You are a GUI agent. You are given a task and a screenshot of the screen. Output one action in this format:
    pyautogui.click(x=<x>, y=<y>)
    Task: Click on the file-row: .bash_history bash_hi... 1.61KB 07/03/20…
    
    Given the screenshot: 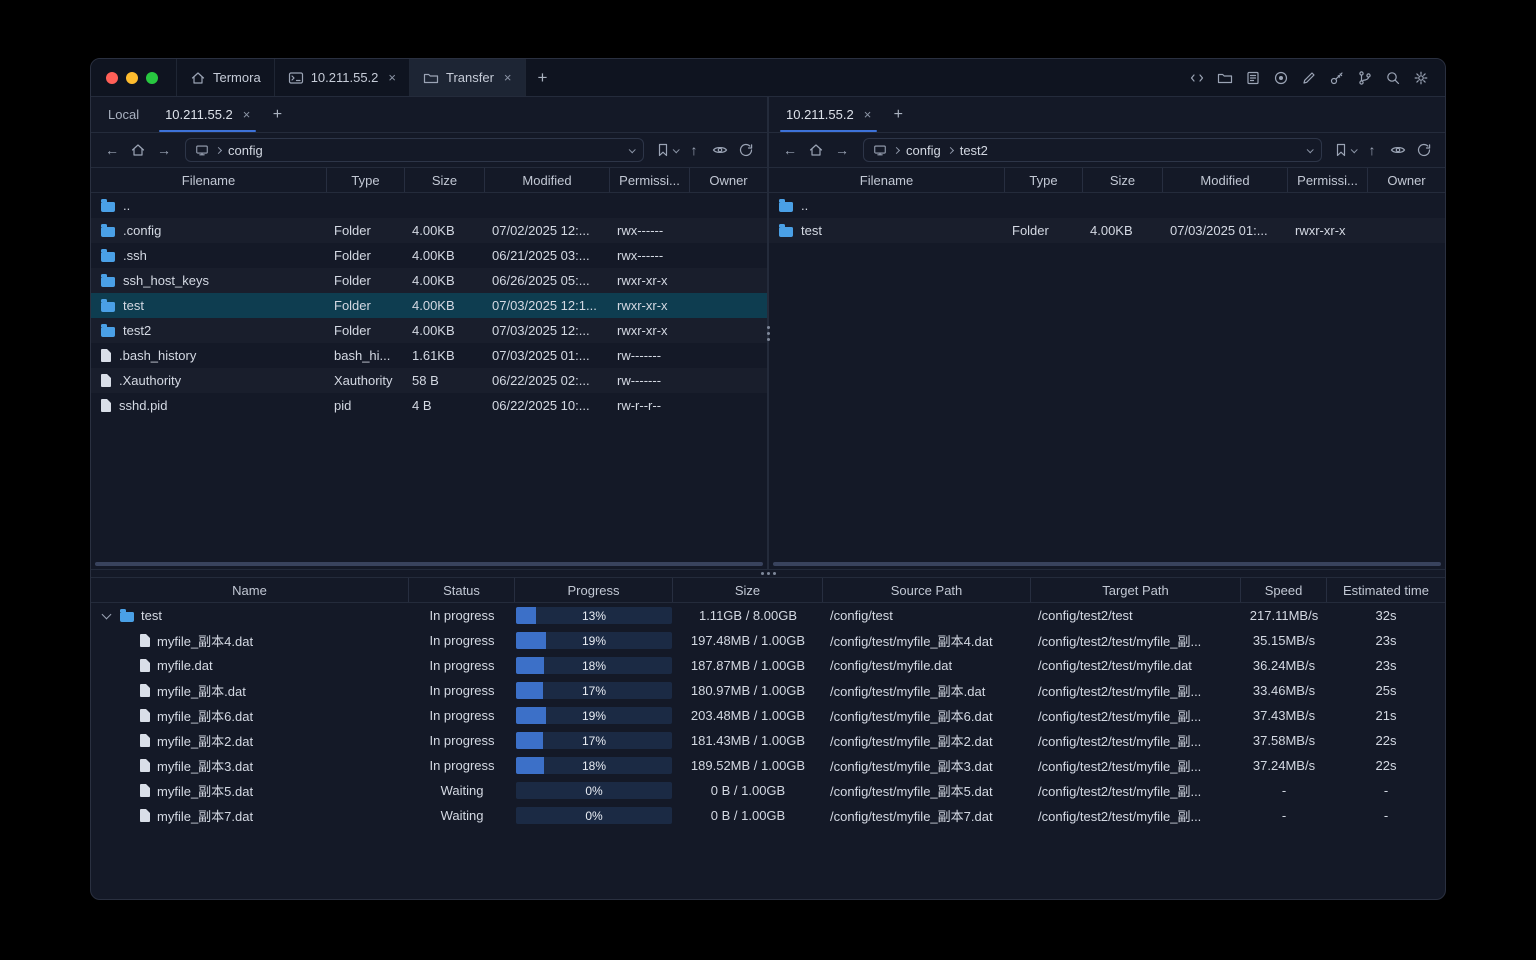 What is the action you would take?
    pyautogui.click(x=429, y=355)
    